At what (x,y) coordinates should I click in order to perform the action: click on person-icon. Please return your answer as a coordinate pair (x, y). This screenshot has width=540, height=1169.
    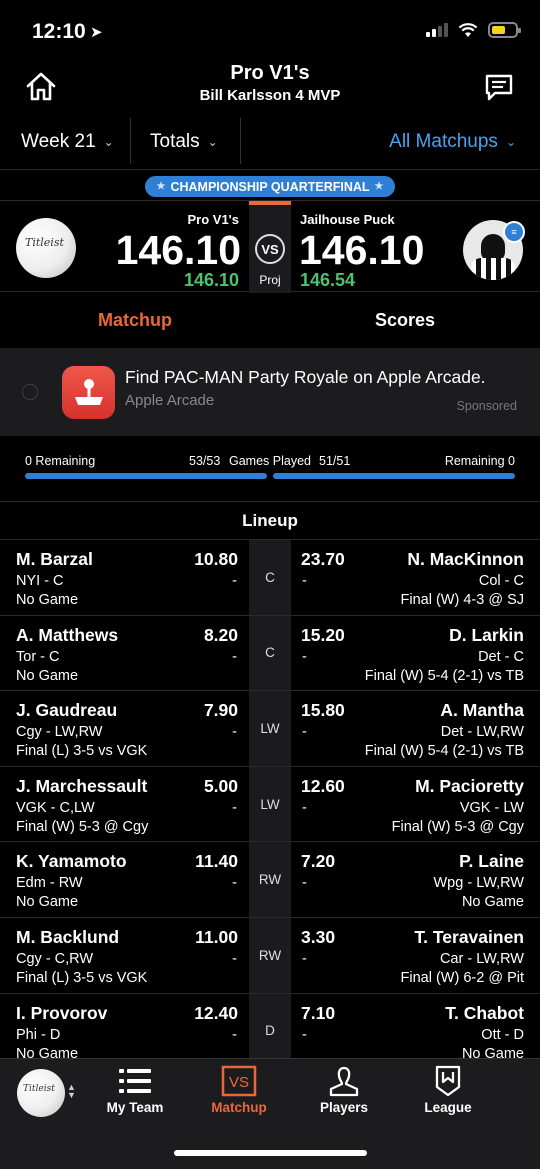
    Looking at the image, I should click on (344, 1081).